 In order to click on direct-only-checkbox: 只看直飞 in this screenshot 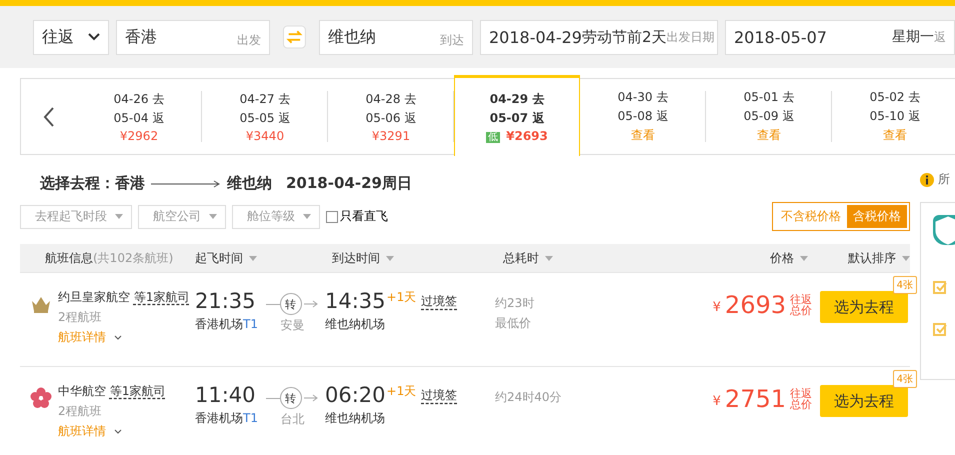, I will do `click(357, 216)`.